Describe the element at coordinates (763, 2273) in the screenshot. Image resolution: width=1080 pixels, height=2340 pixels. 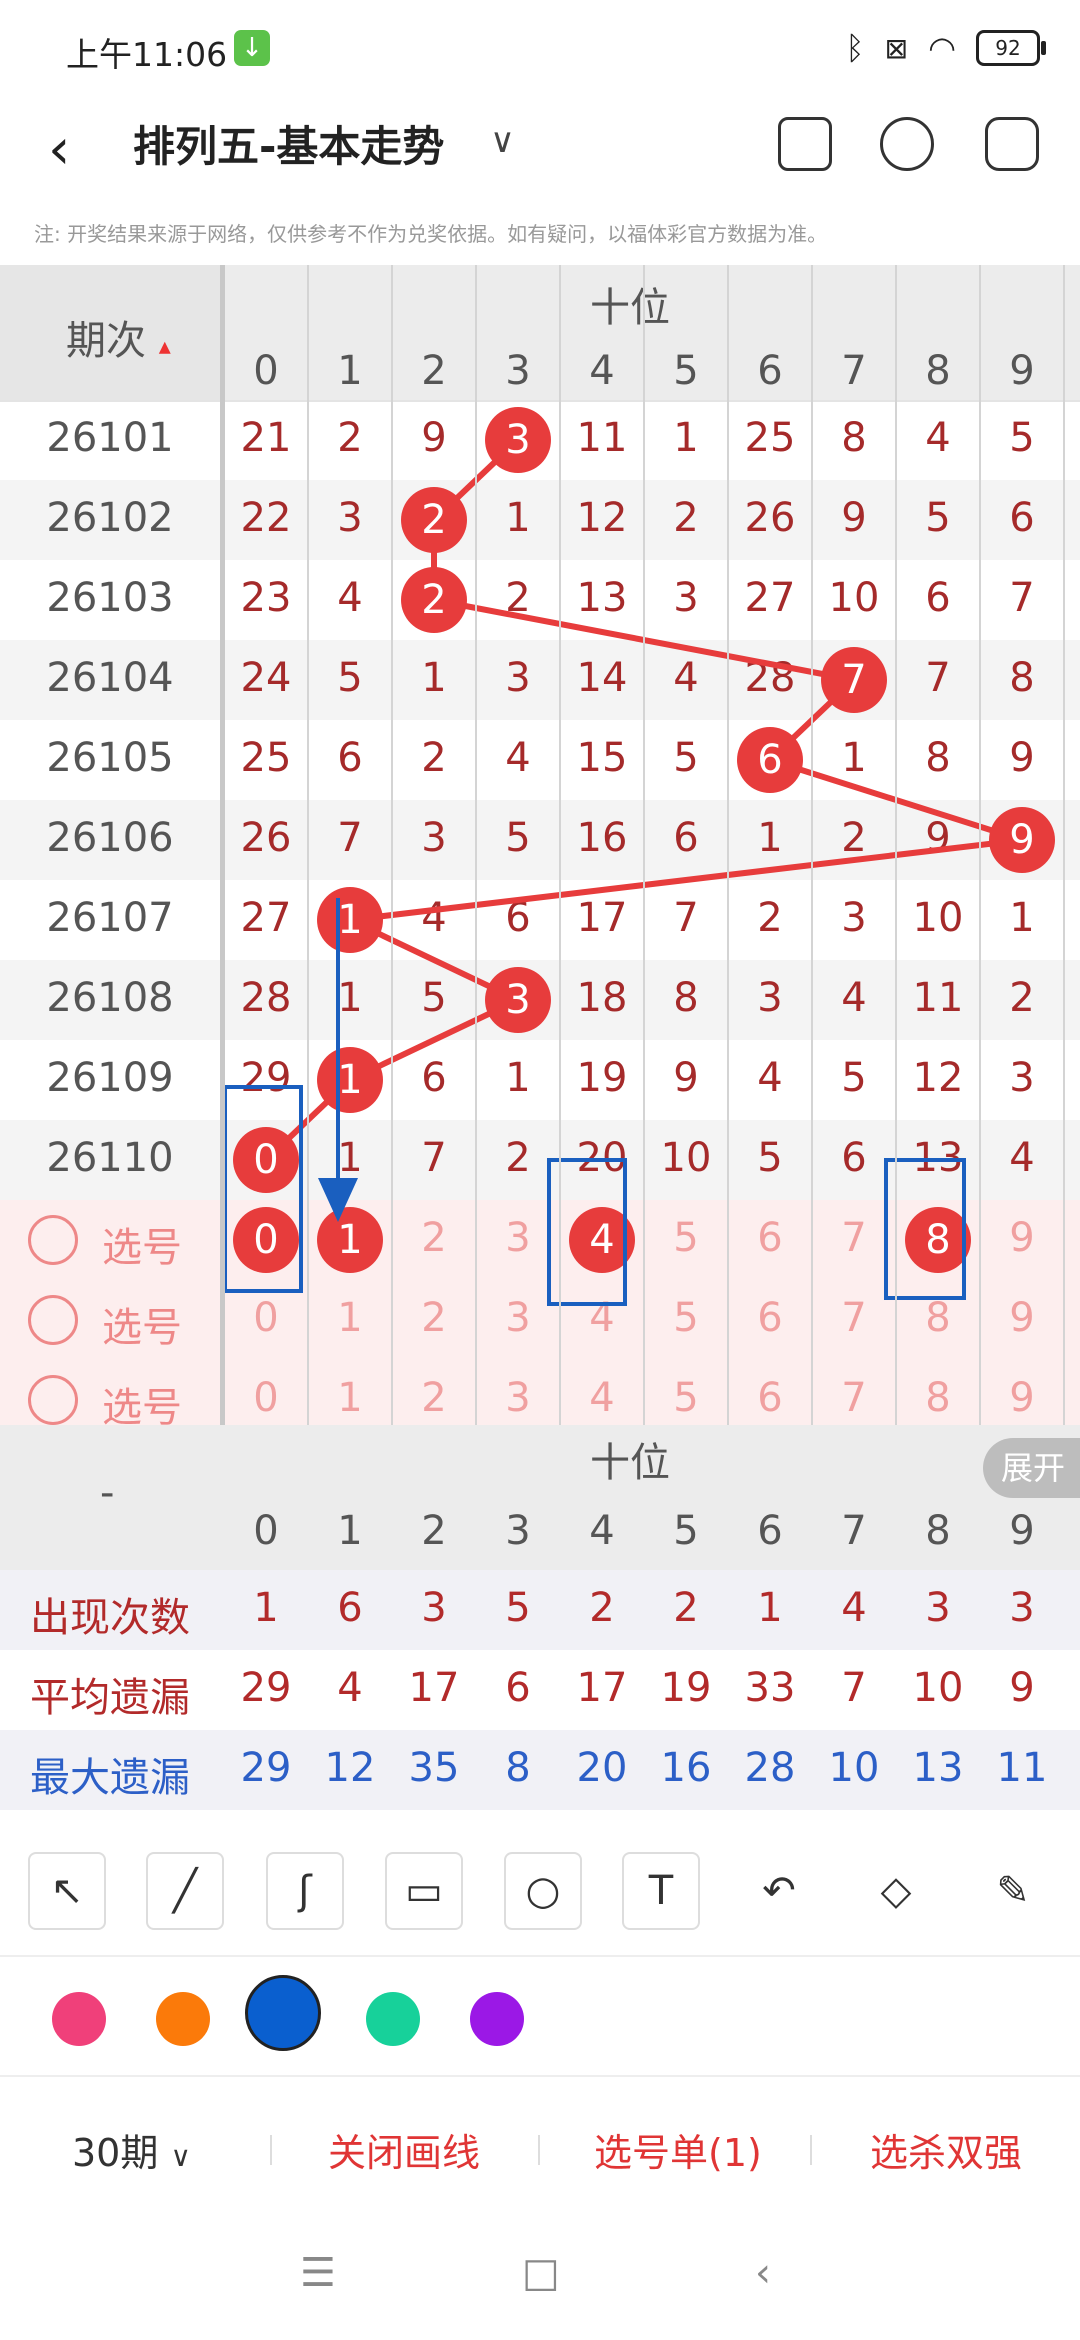
I see `back-nav-icon: ‹` at that location.